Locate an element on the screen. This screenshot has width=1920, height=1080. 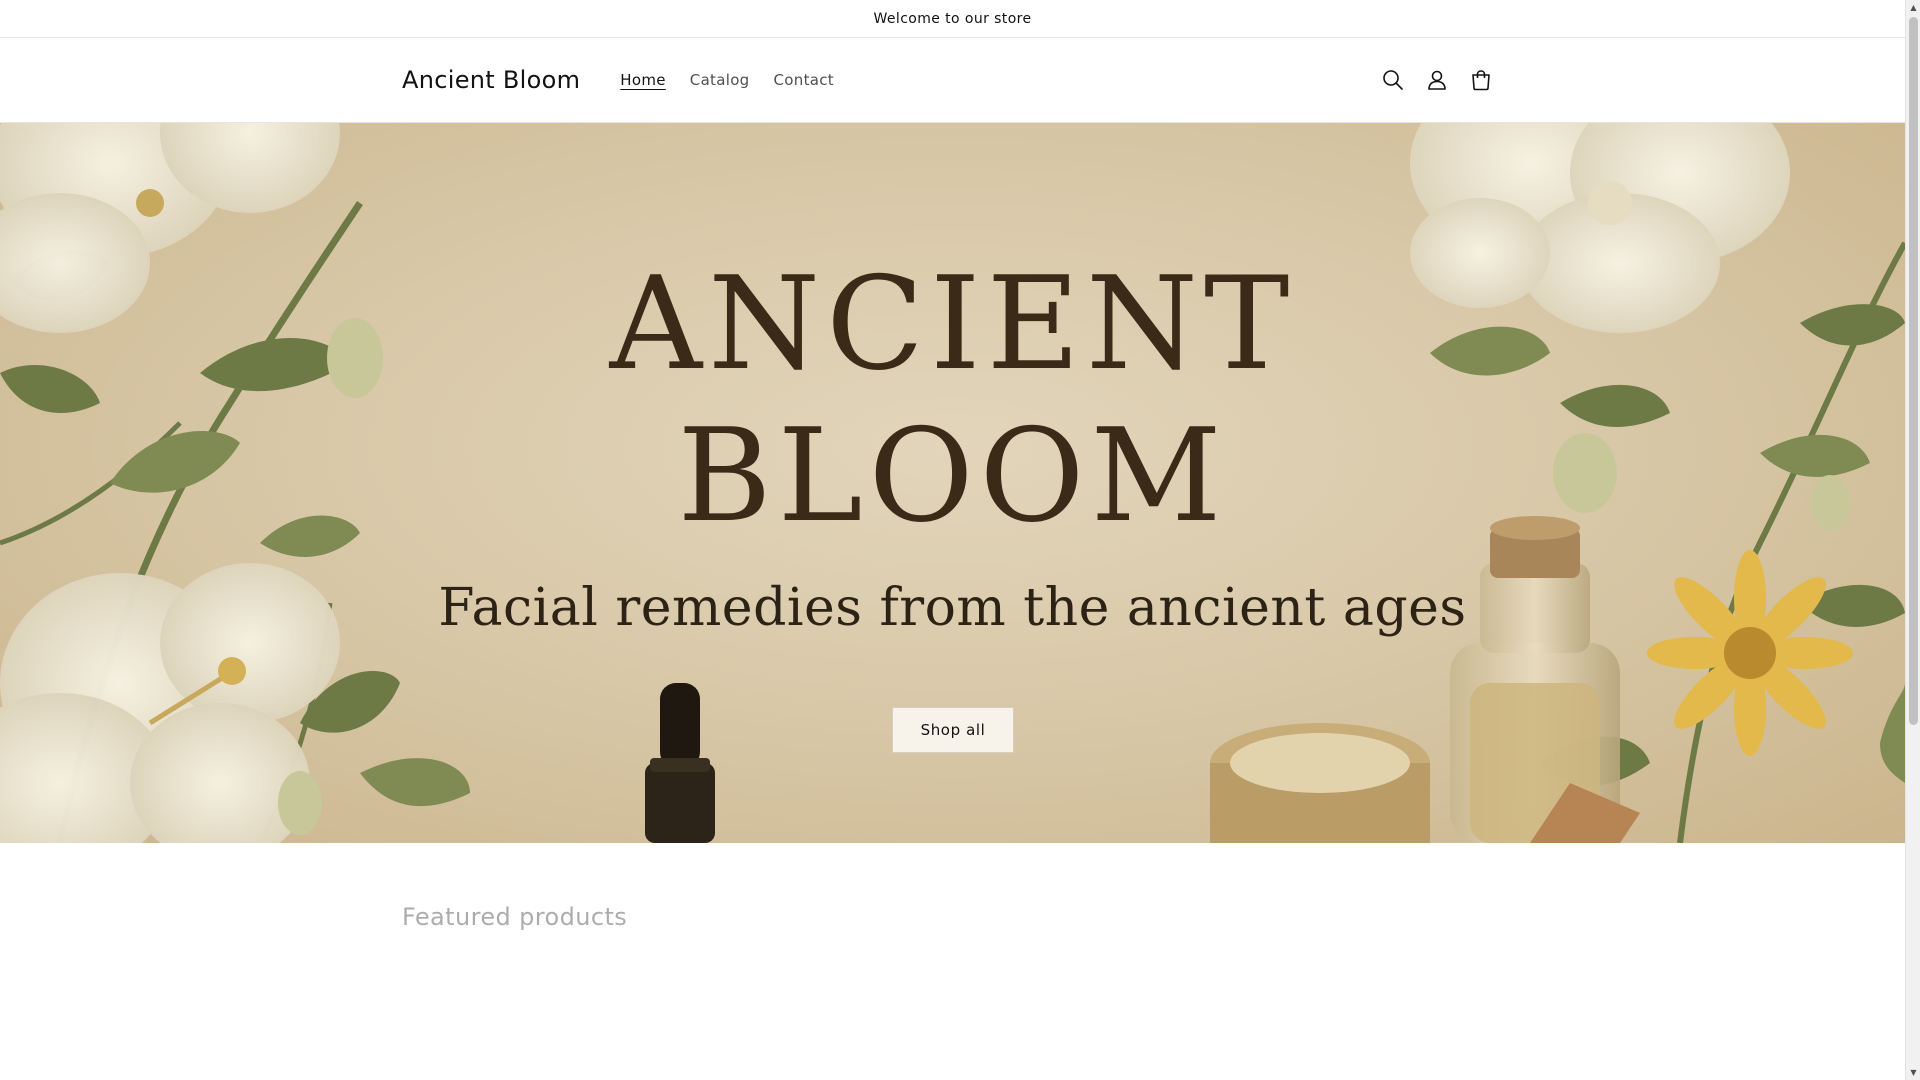
hero-subtitle: Facial remedies from the ancient ages is located at coordinates (952, 608).